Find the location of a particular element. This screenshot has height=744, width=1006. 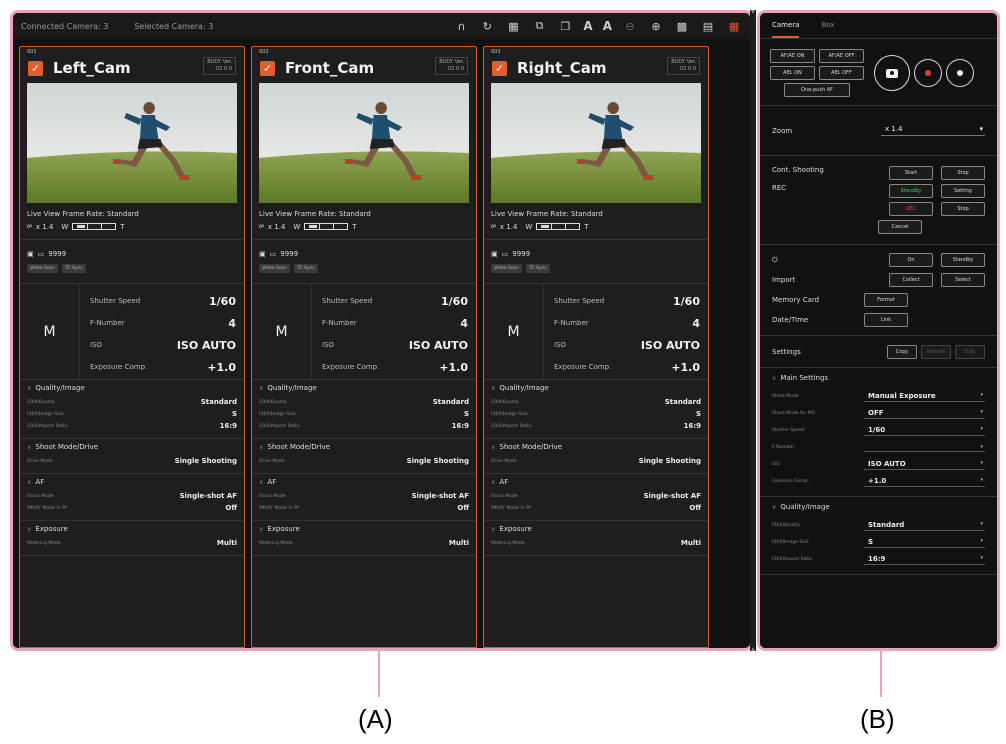

zoom-tele-label: T is located at coordinates (586, 226).